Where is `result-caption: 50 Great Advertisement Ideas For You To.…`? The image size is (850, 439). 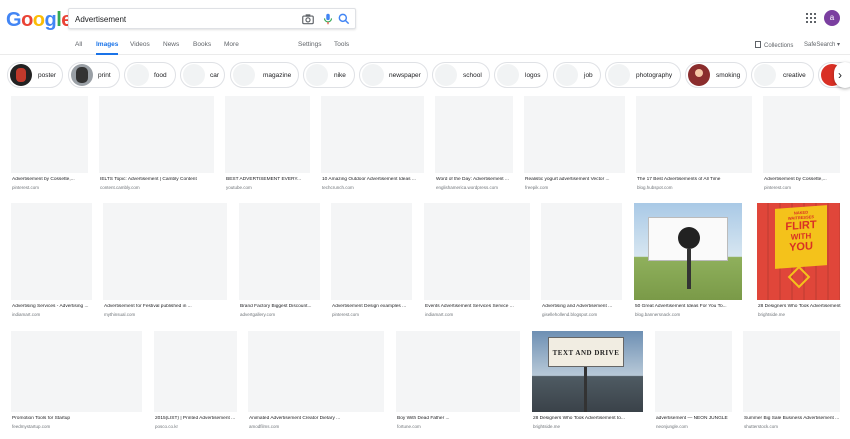 result-caption: 50 Great Advertisement Ideas For You To.… is located at coordinates (689, 306).